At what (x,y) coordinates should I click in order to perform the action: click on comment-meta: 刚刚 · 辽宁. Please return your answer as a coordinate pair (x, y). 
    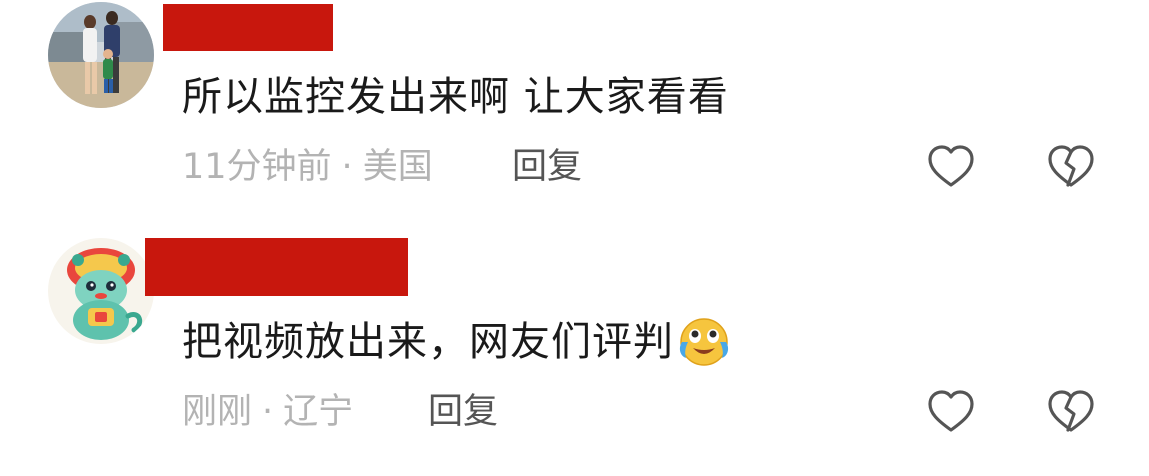
    Looking at the image, I should click on (267, 412).